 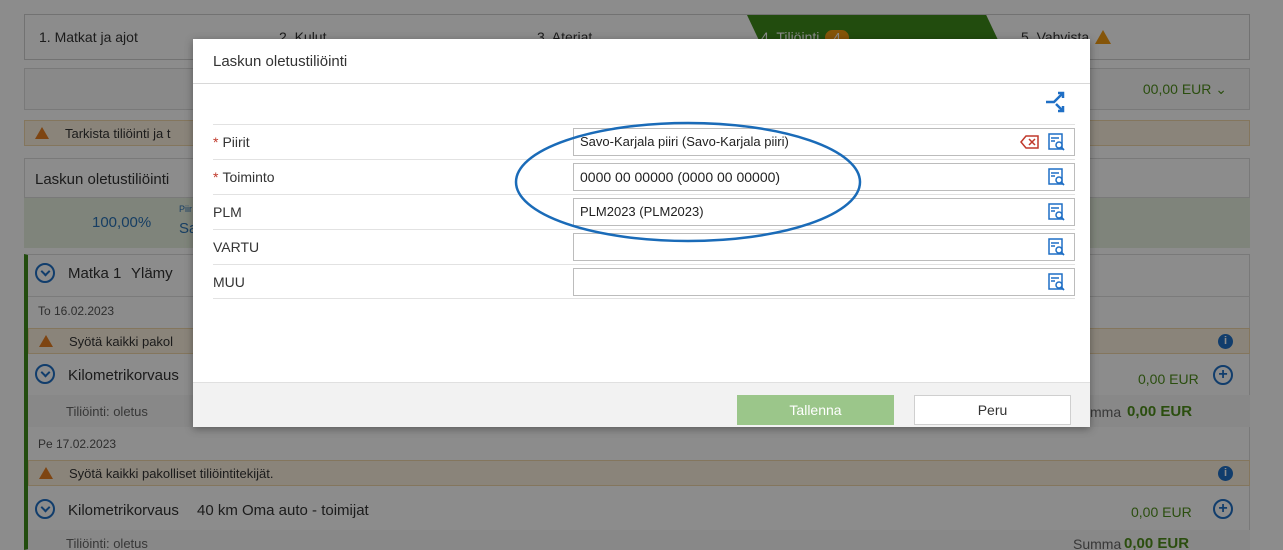 What do you see at coordinates (641, 404) in the screenshot?
I see `dialog-footer: Tallenna Peru` at bounding box center [641, 404].